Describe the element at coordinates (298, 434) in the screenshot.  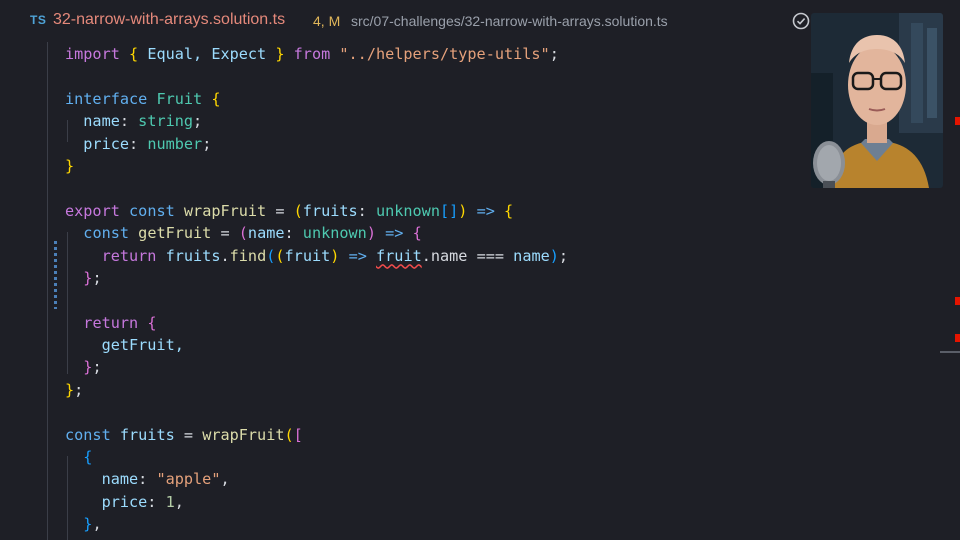
I see `code-token: [` at that location.